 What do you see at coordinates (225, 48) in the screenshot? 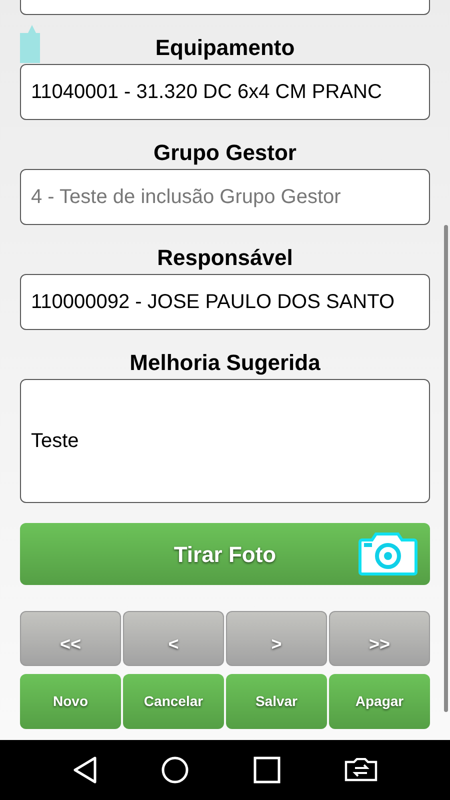
I see `field-label: Equipamento` at bounding box center [225, 48].